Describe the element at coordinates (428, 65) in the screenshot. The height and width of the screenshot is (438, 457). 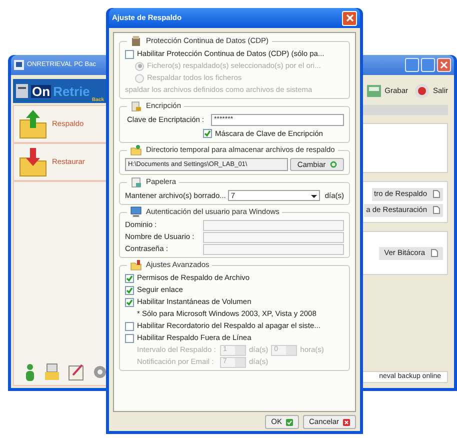
I see `maximize-button` at that location.